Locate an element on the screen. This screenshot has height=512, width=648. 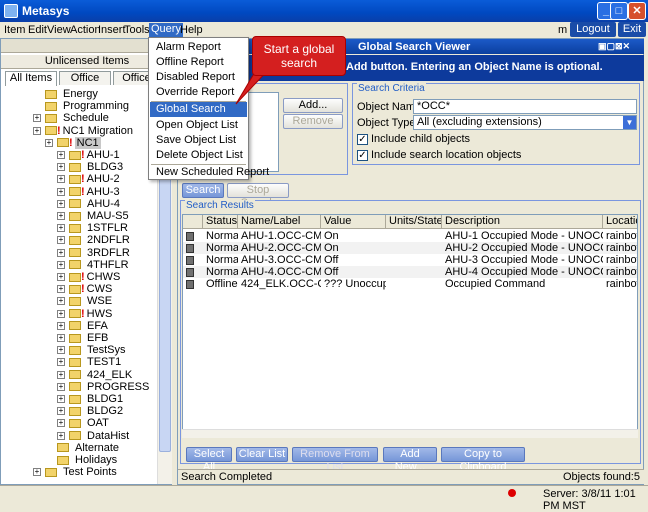
results-horizontal-scrollbar is located at coordinates (410, 433).